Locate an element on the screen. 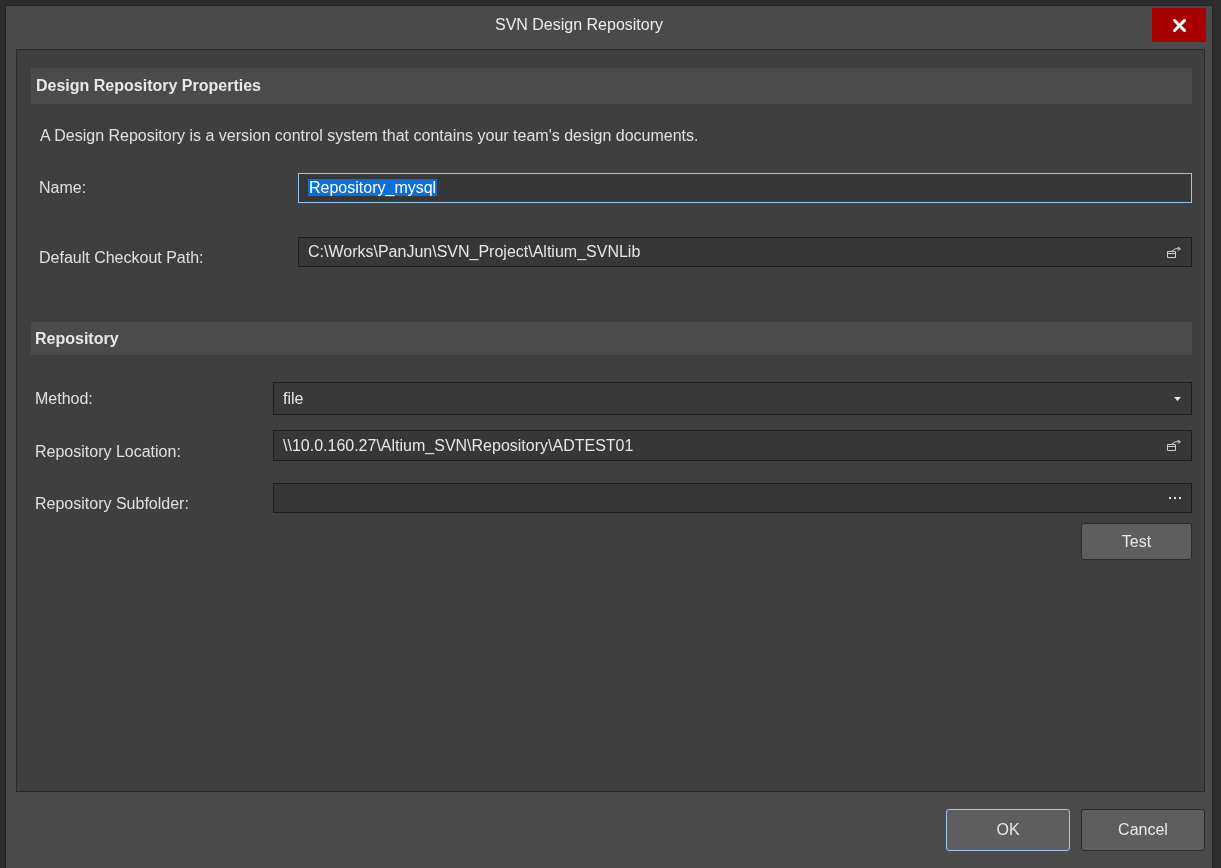  close-icon is located at coordinates (1179, 25).